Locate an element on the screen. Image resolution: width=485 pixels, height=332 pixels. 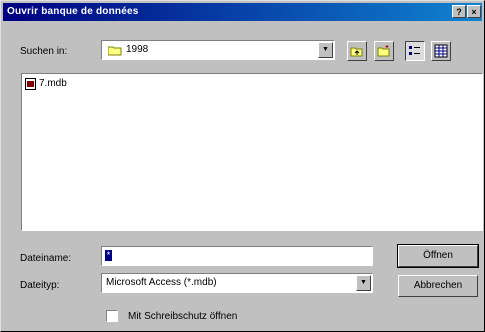
cancel-button: Abbrechen is located at coordinates (438, 286).